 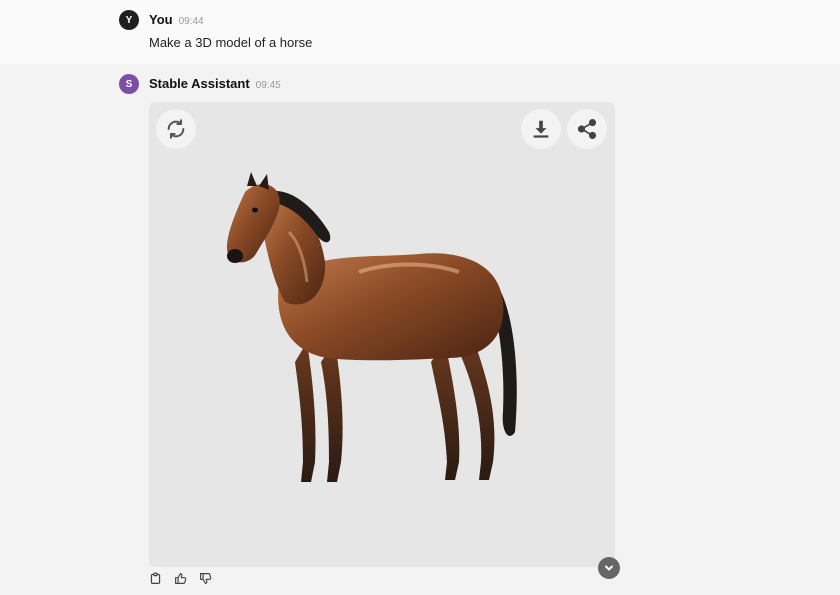 What do you see at coordinates (176, 19) in the screenshot?
I see `user-author-line: You 09:44` at bounding box center [176, 19].